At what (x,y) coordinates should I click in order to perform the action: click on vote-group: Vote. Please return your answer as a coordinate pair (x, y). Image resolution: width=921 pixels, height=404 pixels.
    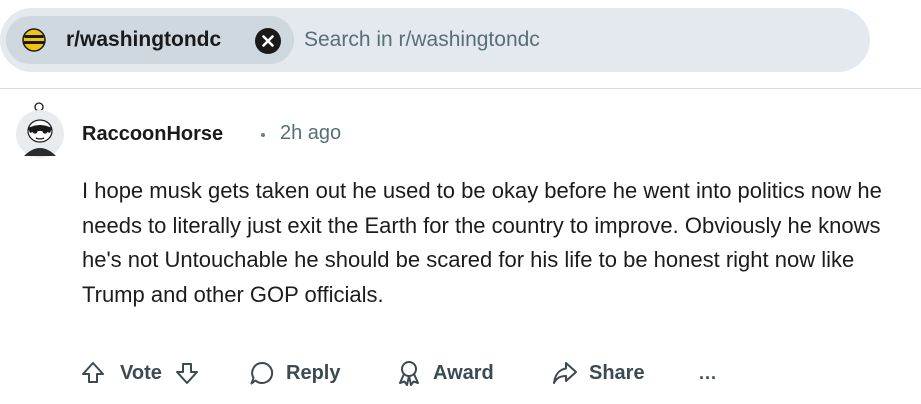
    Looking at the image, I should click on (140, 373).